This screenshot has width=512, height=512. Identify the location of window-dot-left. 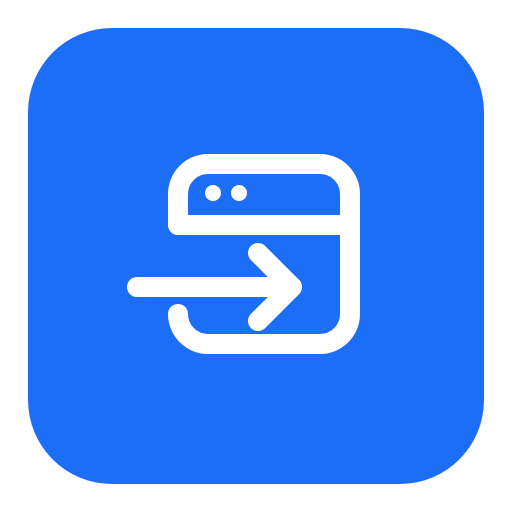
(213, 193).